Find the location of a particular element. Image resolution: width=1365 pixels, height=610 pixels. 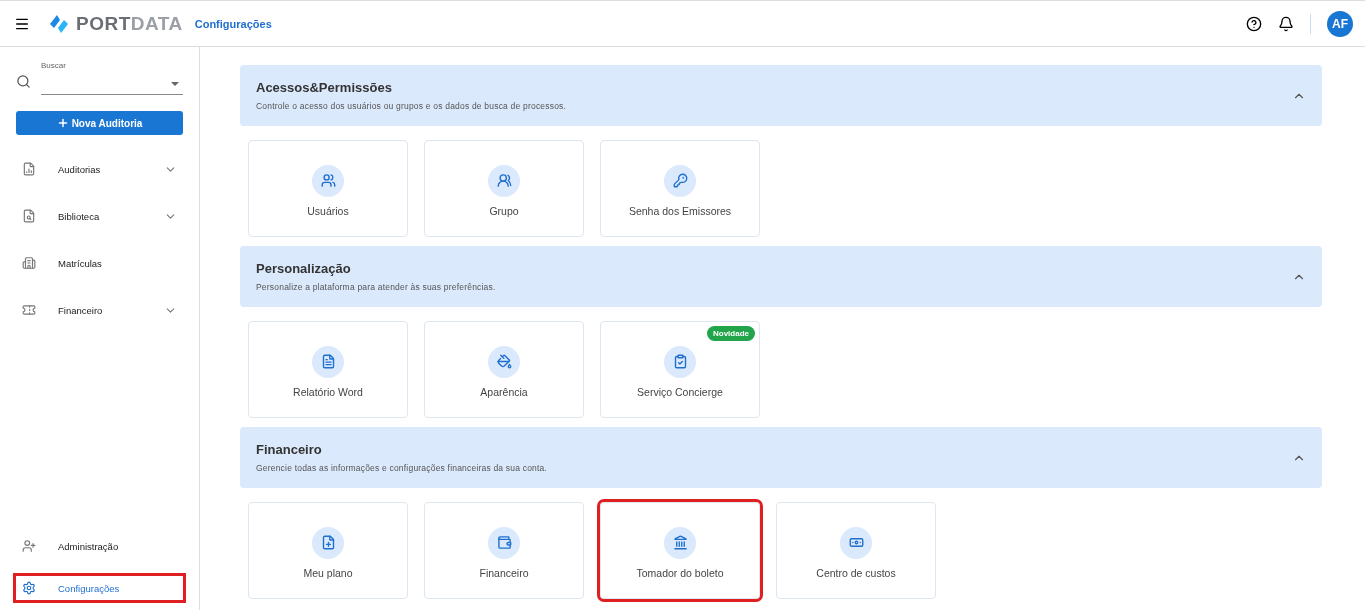

sidebar-item: Administração is located at coordinates (99, 546).